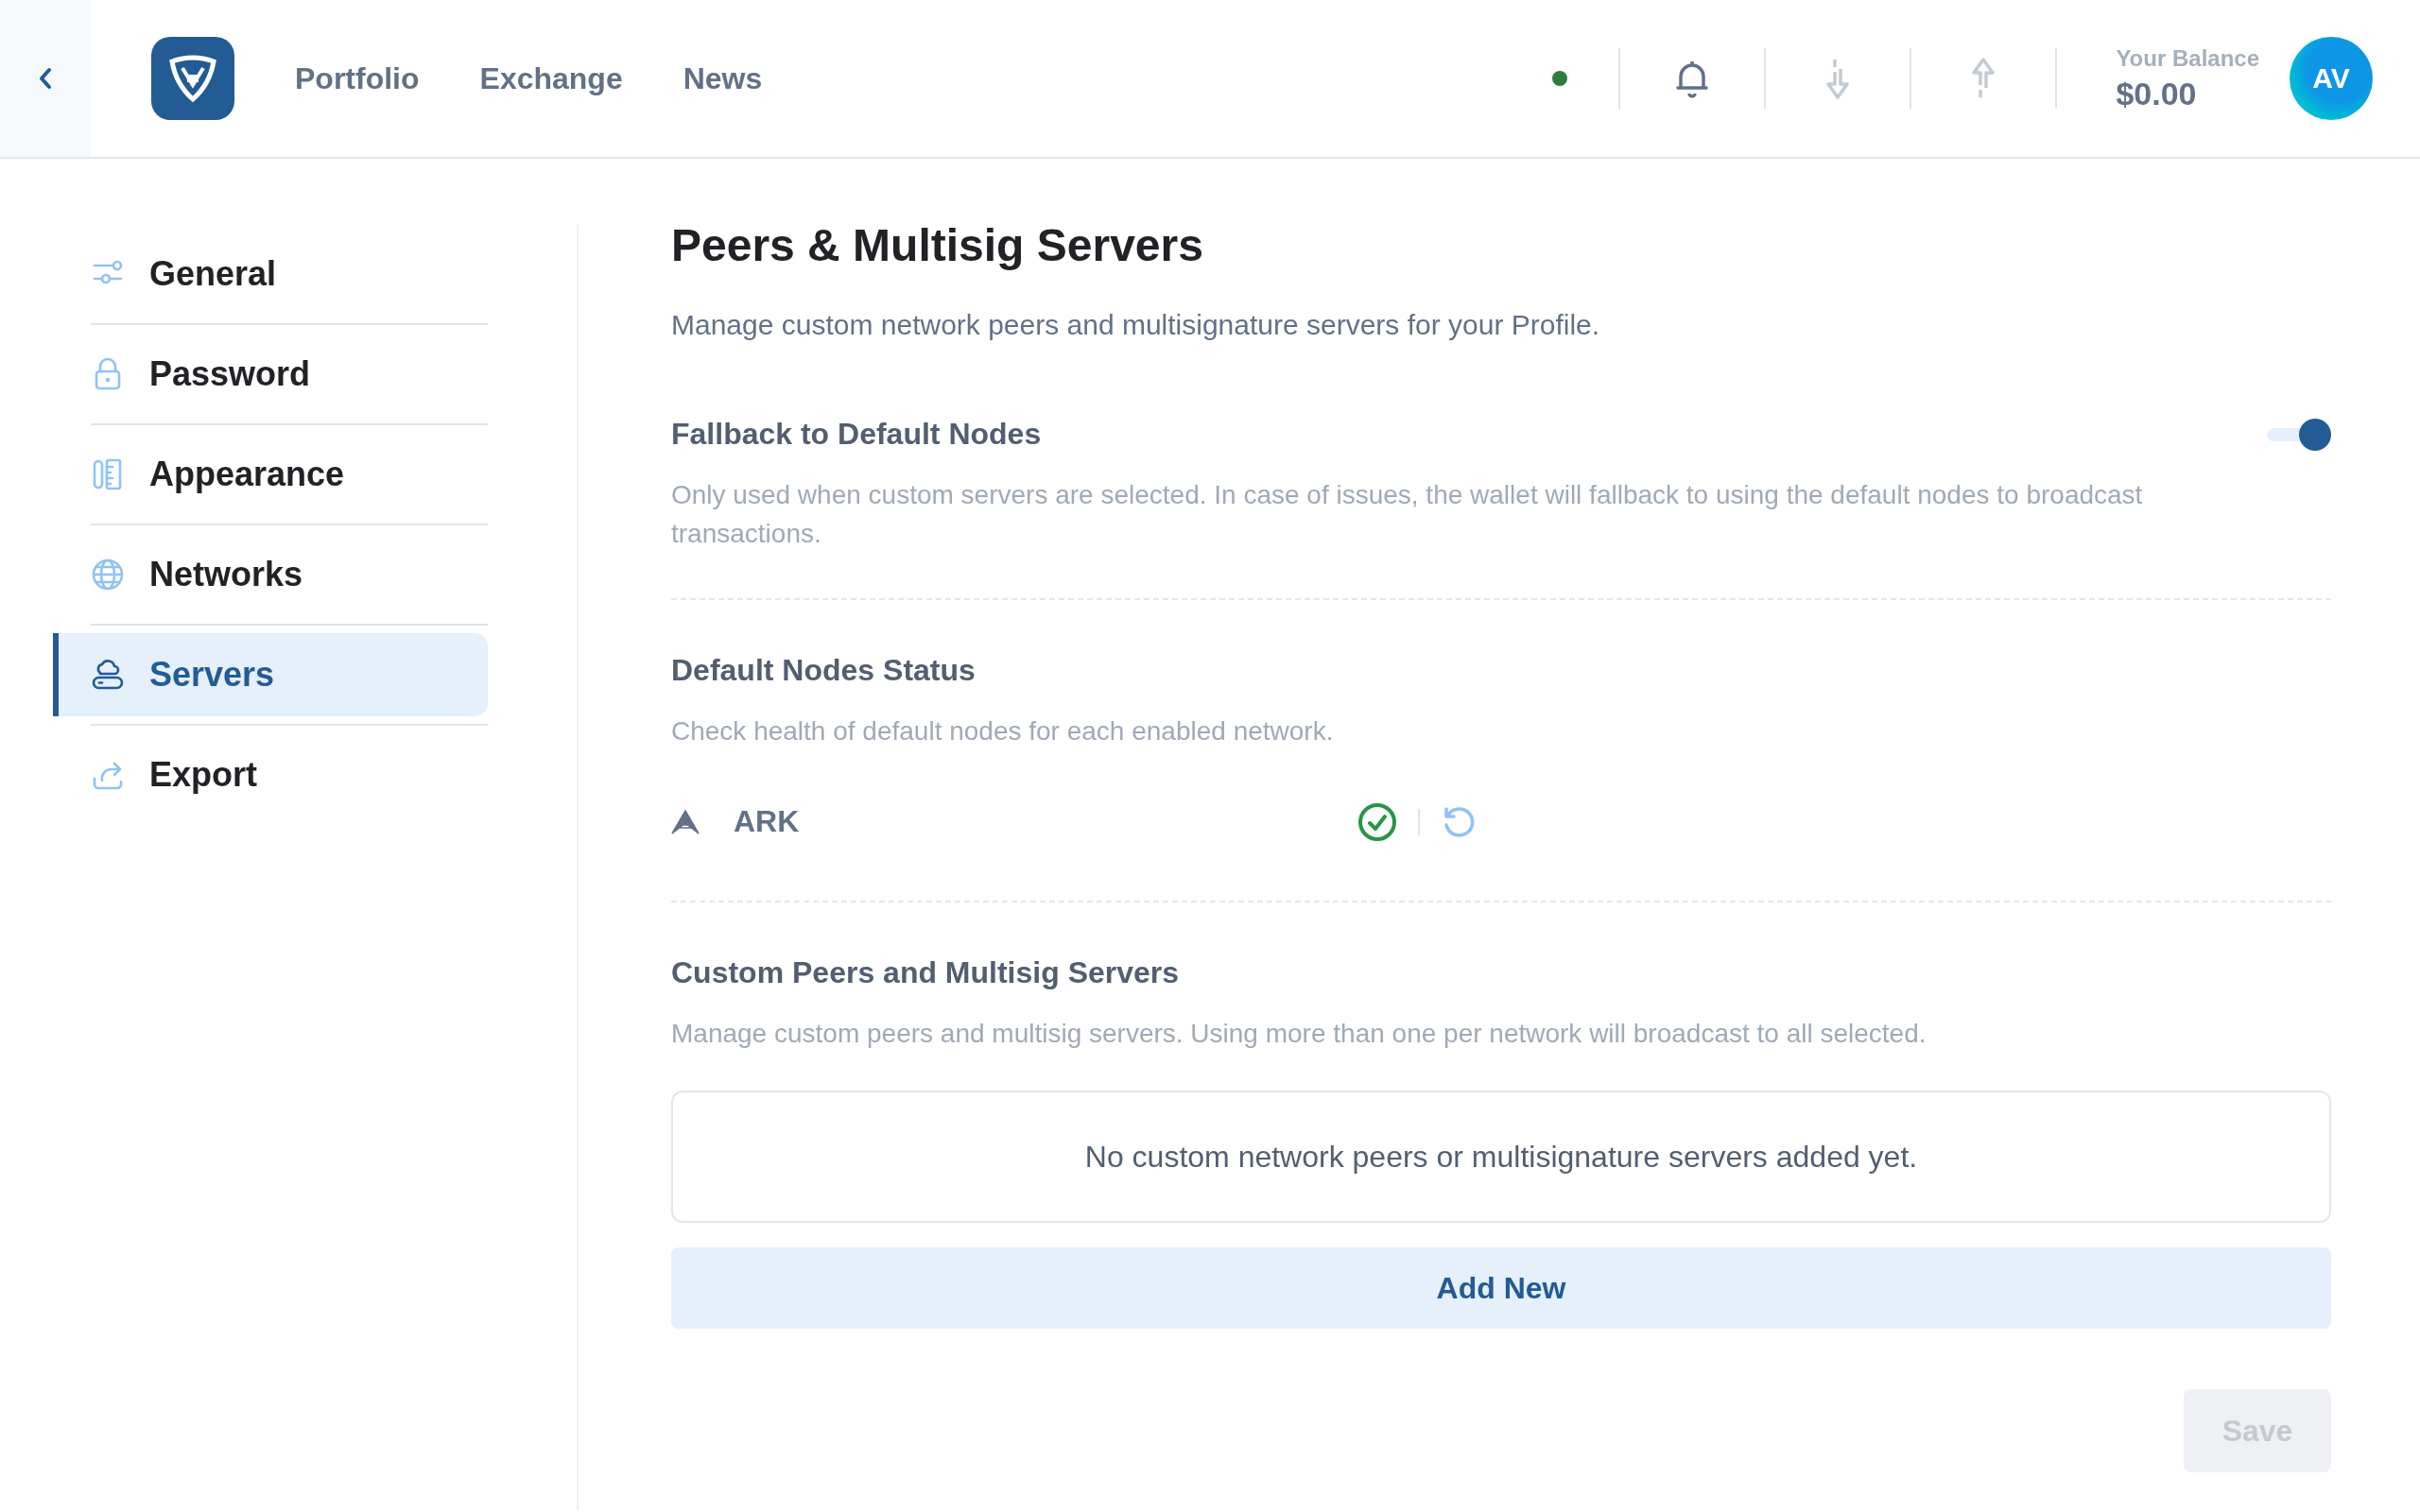 This screenshot has height=1512, width=2420. Describe the element at coordinates (270, 474) in the screenshot. I see `sidebar-item: Appearance` at that location.